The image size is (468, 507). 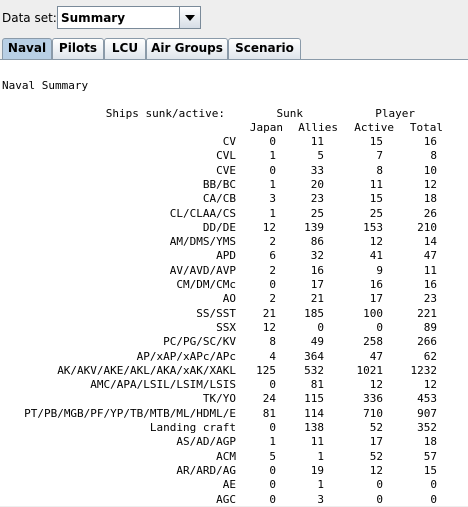 What do you see at coordinates (206, 470) in the screenshot?
I see `ship-type-cell: AR/ARD/AG` at bounding box center [206, 470].